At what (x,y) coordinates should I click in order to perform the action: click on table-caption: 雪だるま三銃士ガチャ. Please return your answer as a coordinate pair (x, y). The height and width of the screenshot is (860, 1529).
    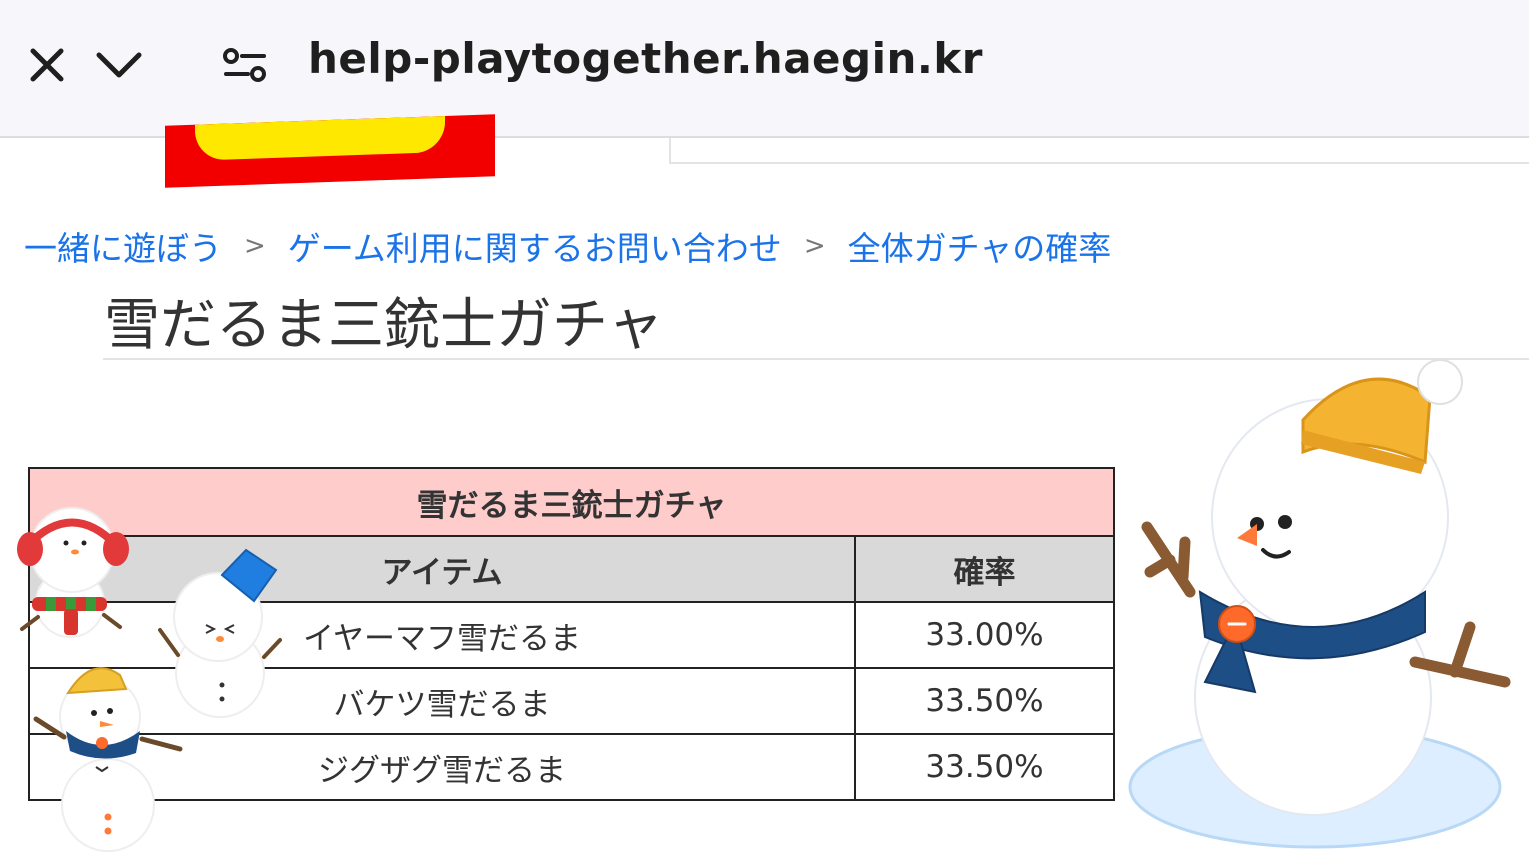
    Looking at the image, I should click on (571, 502).